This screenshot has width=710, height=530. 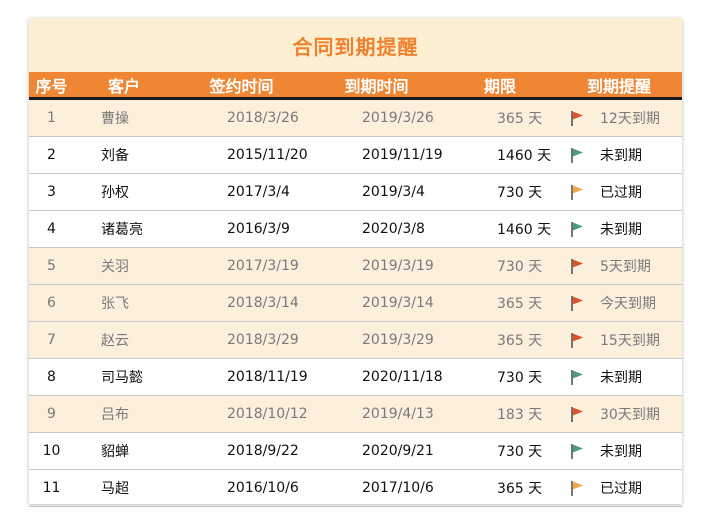 What do you see at coordinates (398, 340) in the screenshot?
I see `row-due-date: 2019/3/29` at bounding box center [398, 340].